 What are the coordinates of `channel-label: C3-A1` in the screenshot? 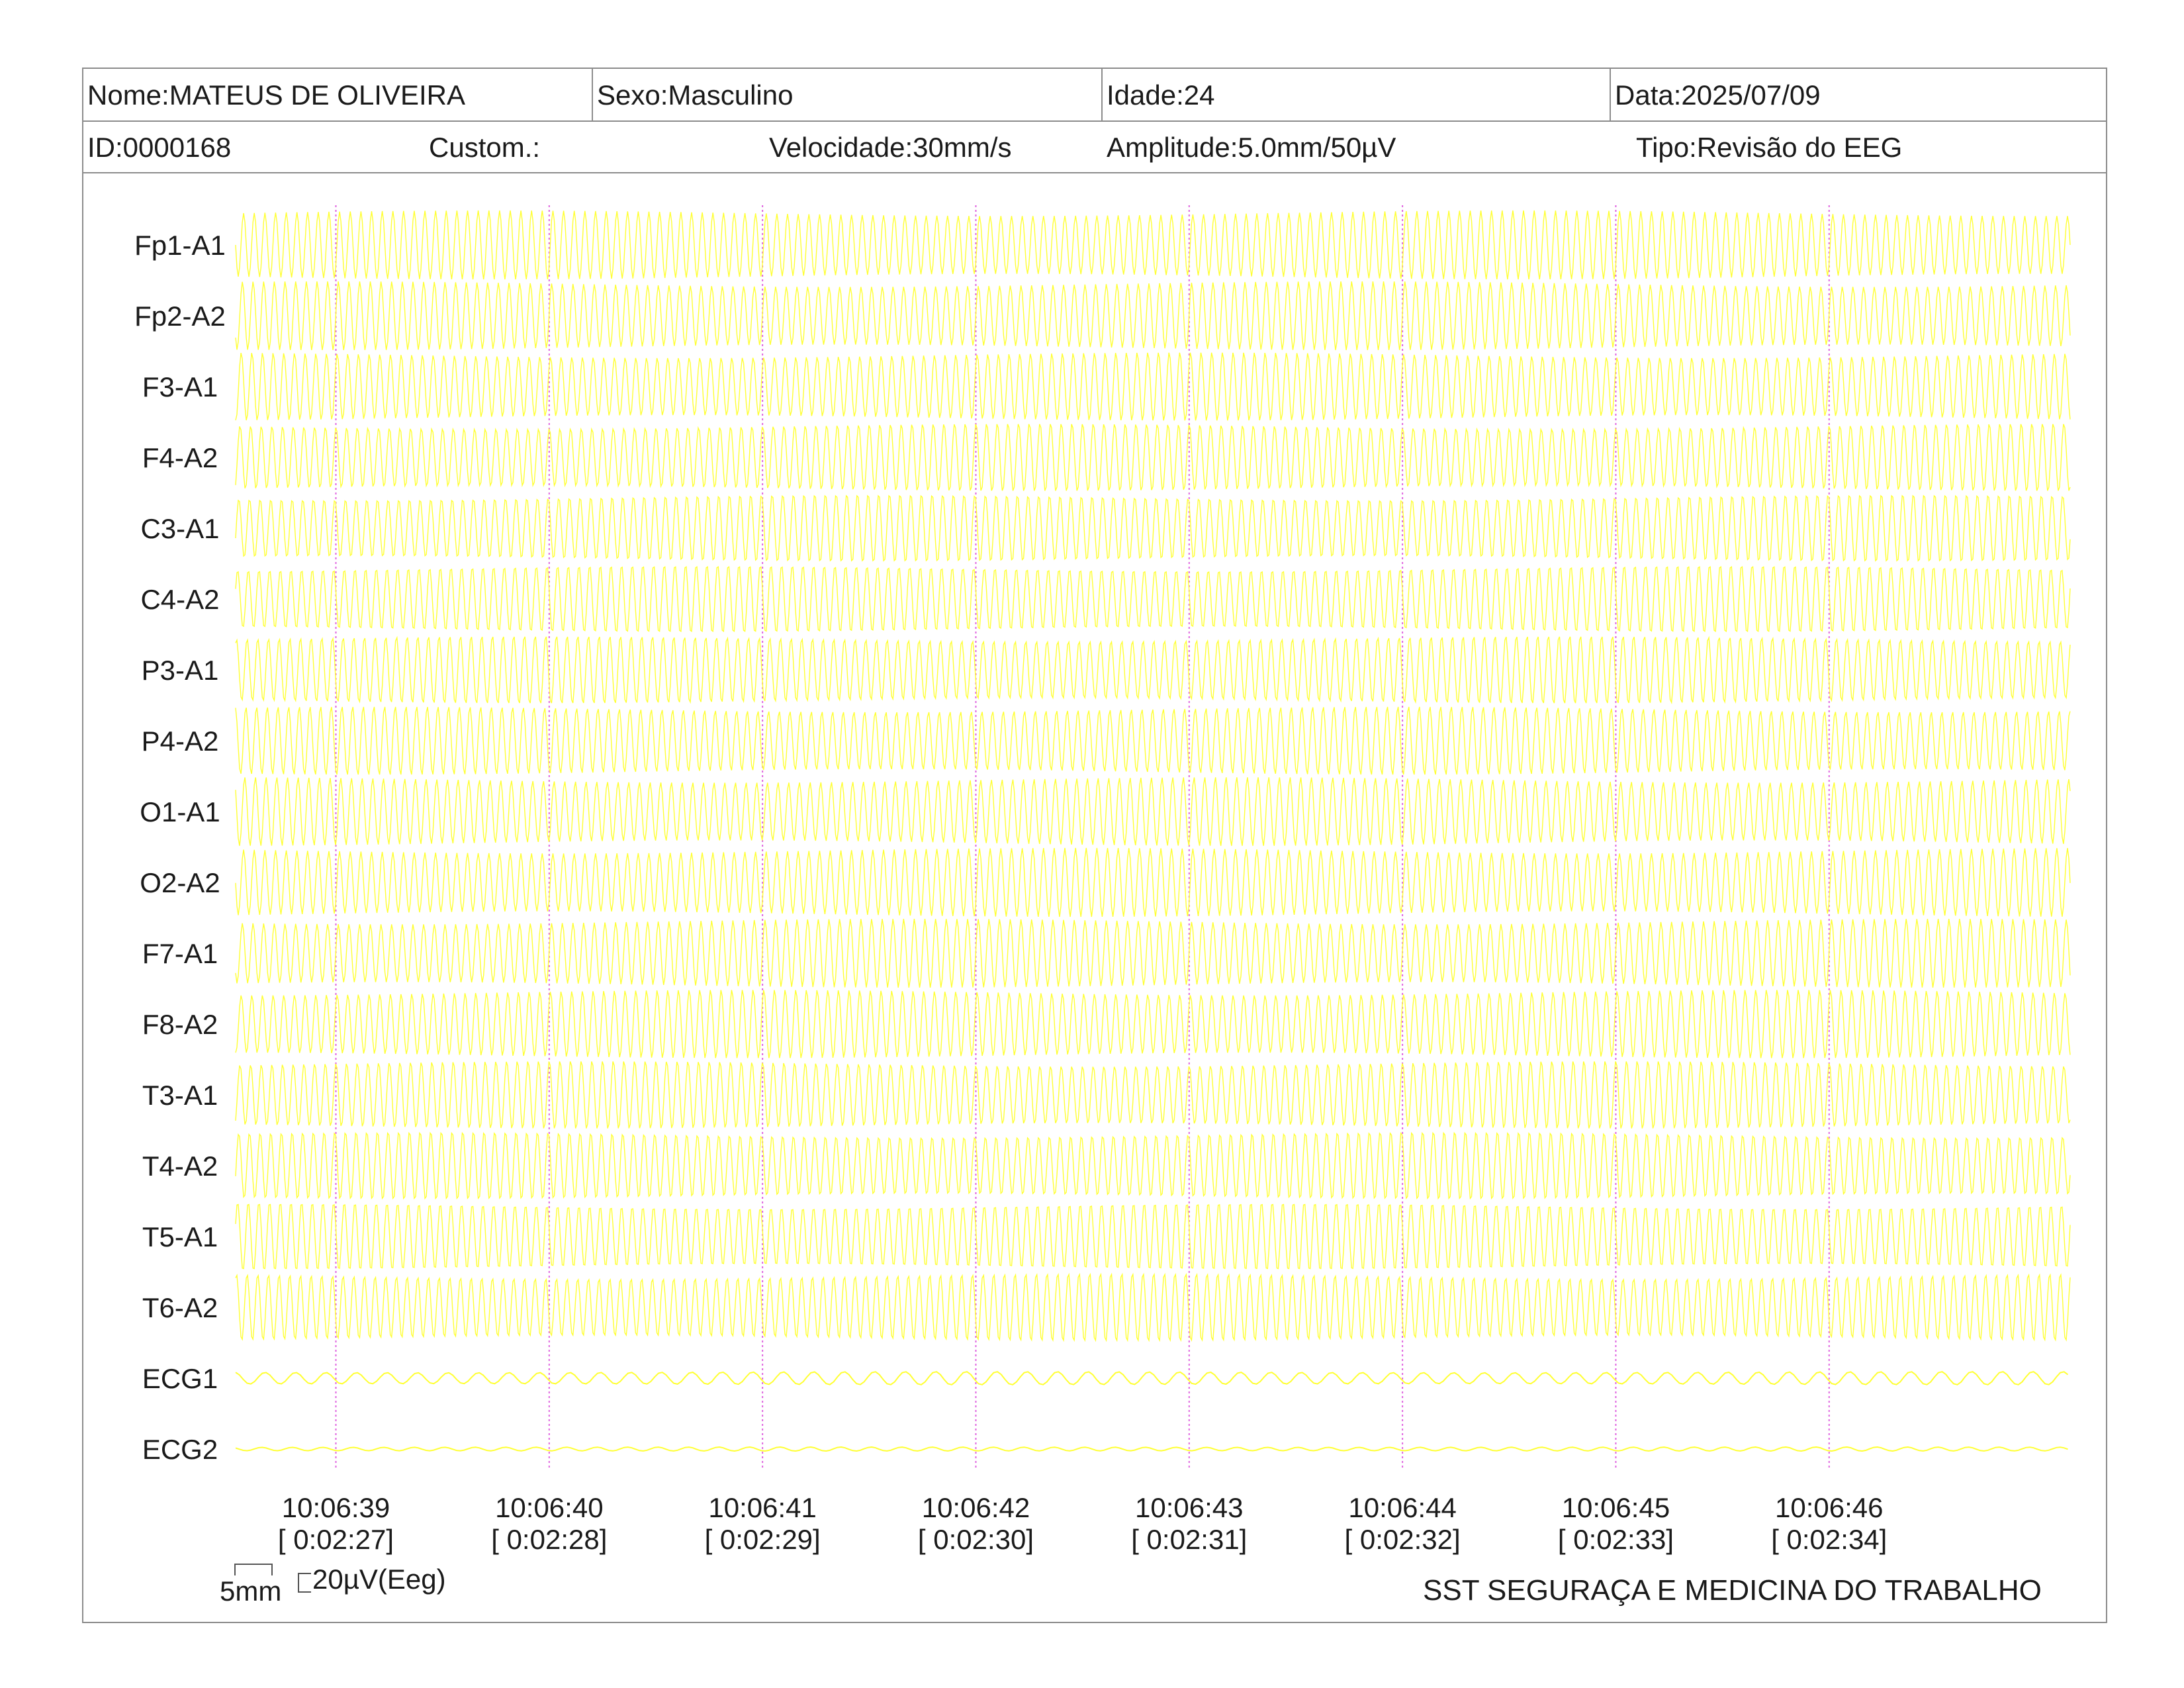 It's located at (179, 528).